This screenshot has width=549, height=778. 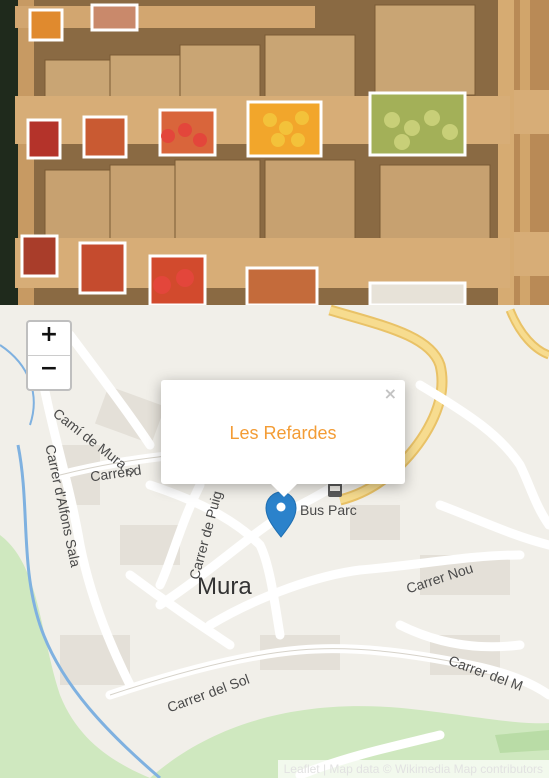 I want to click on zoom-control: + −, so click(x=49, y=355).